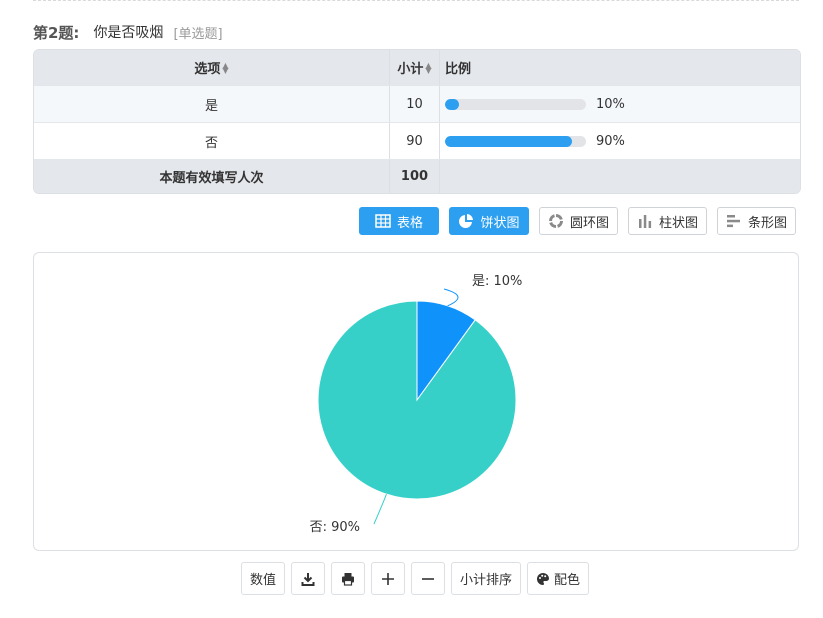 This screenshot has height=618, width=823. Describe the element at coordinates (416, 0) in the screenshot. I see `top-divider` at that location.